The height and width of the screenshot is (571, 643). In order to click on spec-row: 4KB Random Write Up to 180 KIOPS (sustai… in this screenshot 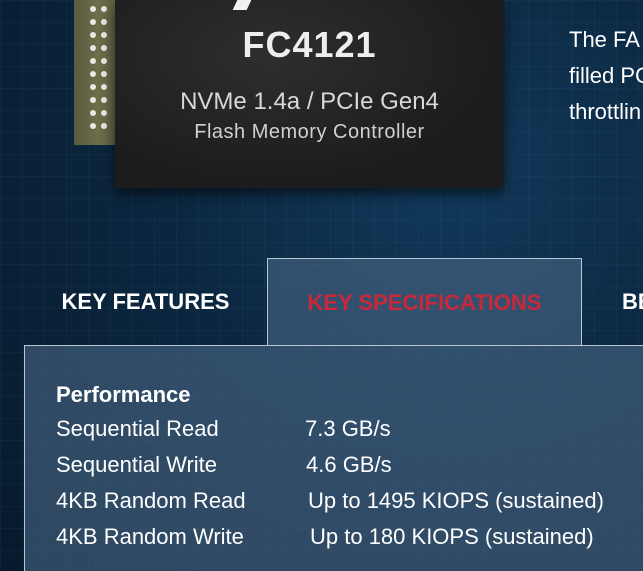, I will do `click(349, 542)`.